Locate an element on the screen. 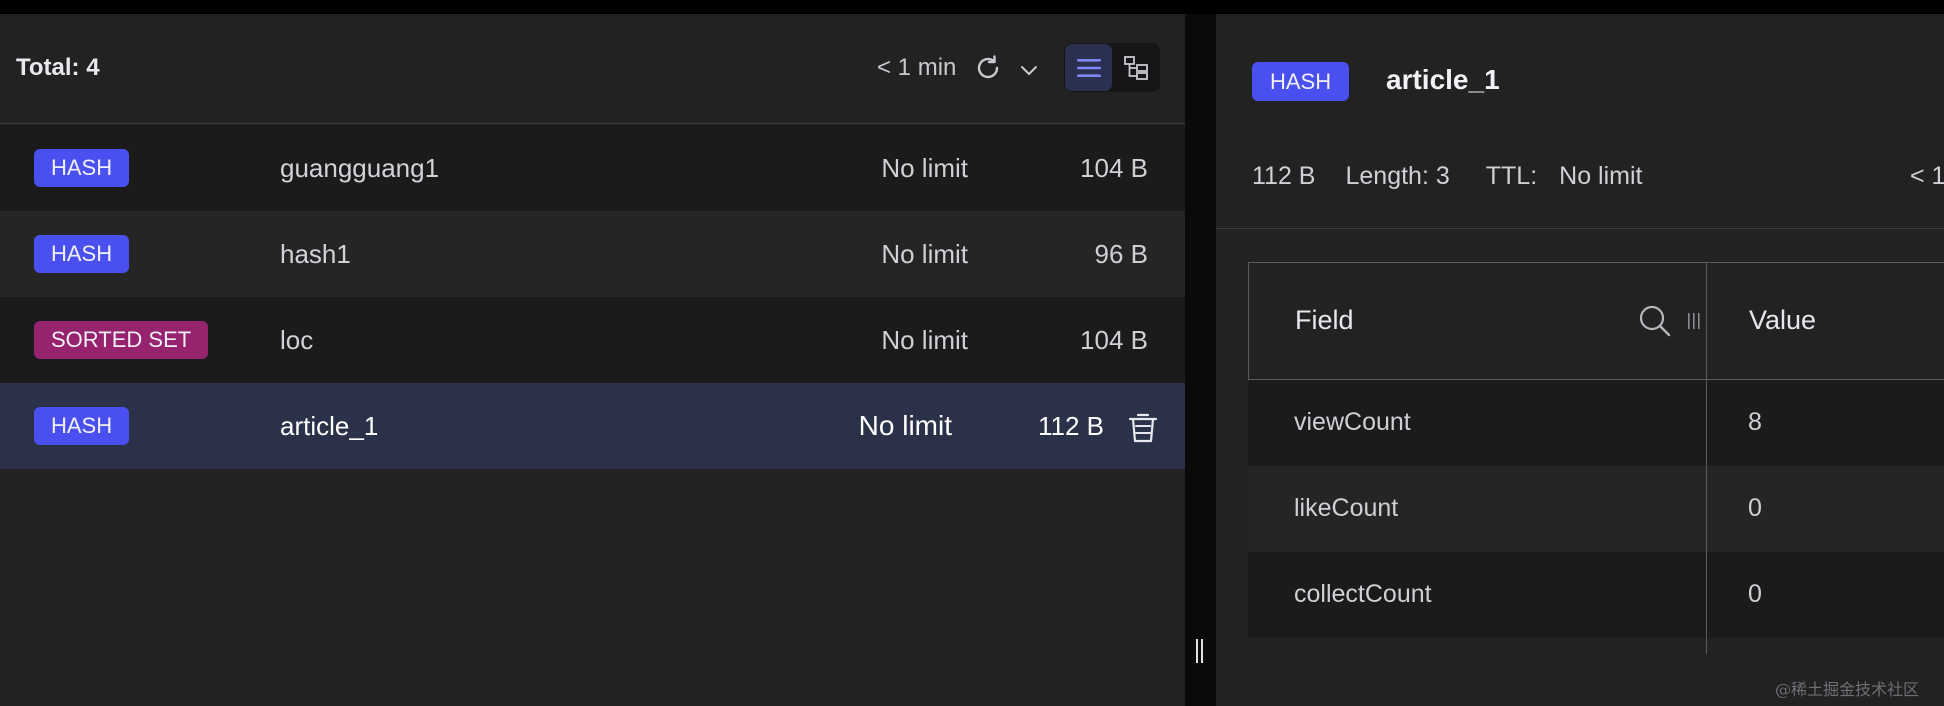 This screenshot has width=1944, height=706. refresh-button is located at coordinates (988, 68).